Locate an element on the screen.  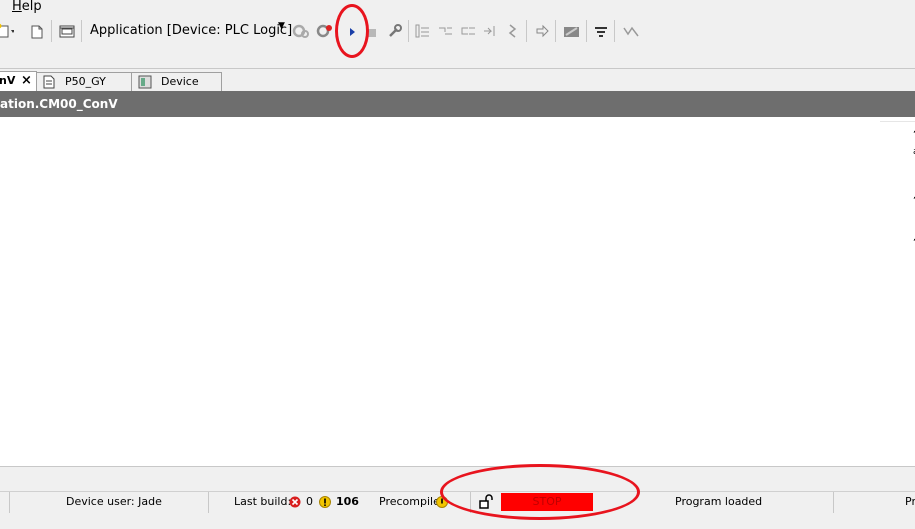
precompile-label: Precompile is located at coordinates (409, 501).